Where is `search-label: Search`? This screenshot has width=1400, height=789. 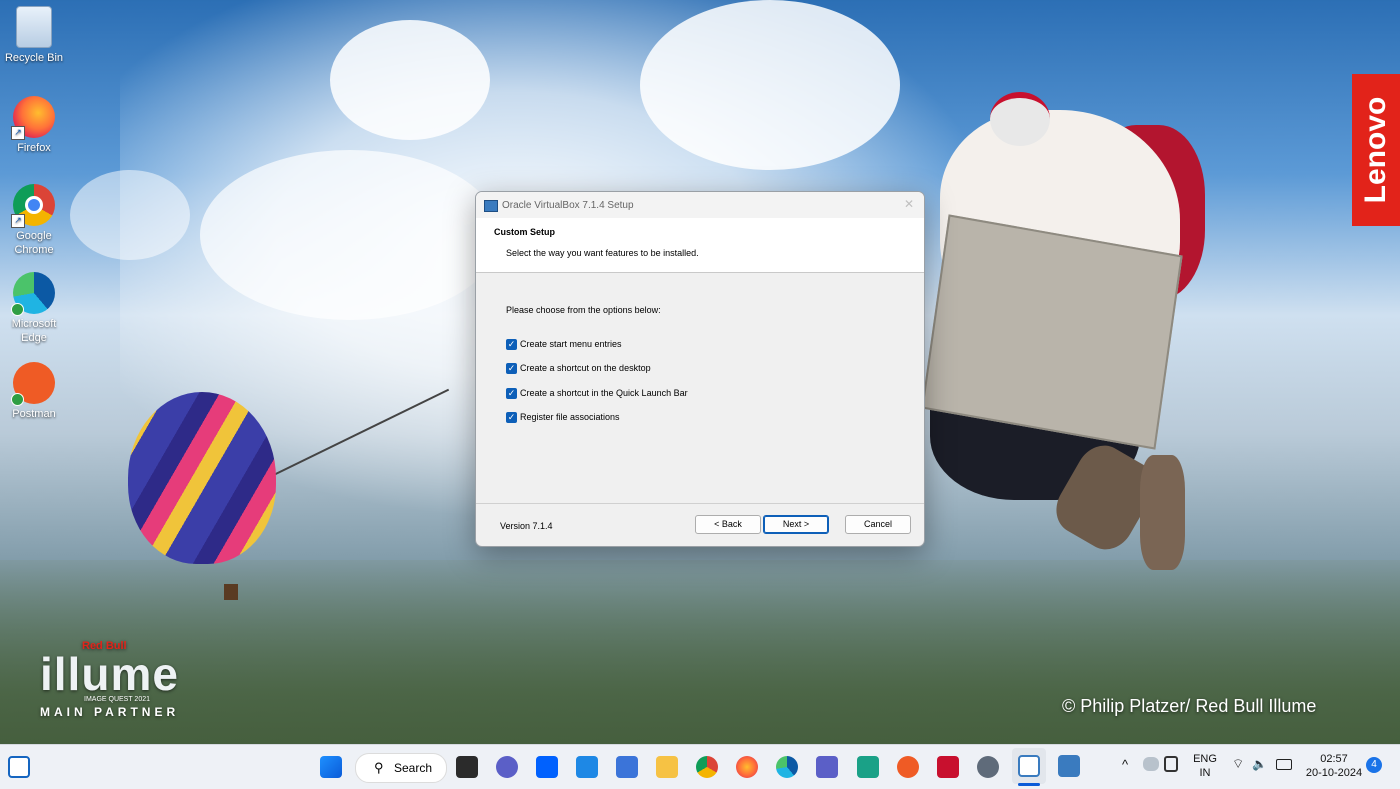 search-label: Search is located at coordinates (413, 768).